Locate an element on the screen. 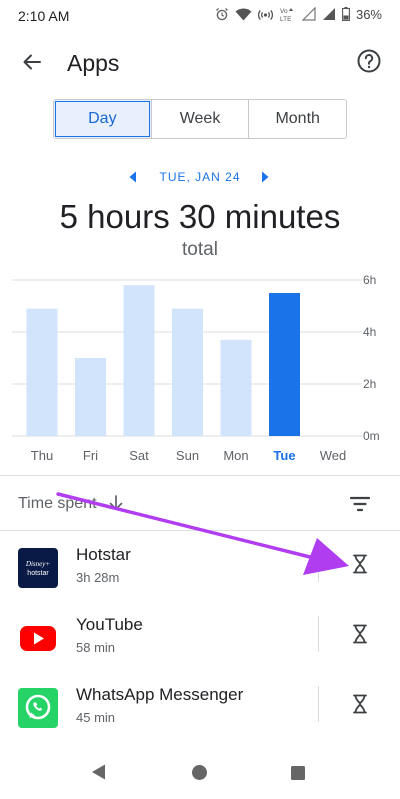 The width and height of the screenshot is (400, 799). nav-home-button is located at coordinates (199, 775).